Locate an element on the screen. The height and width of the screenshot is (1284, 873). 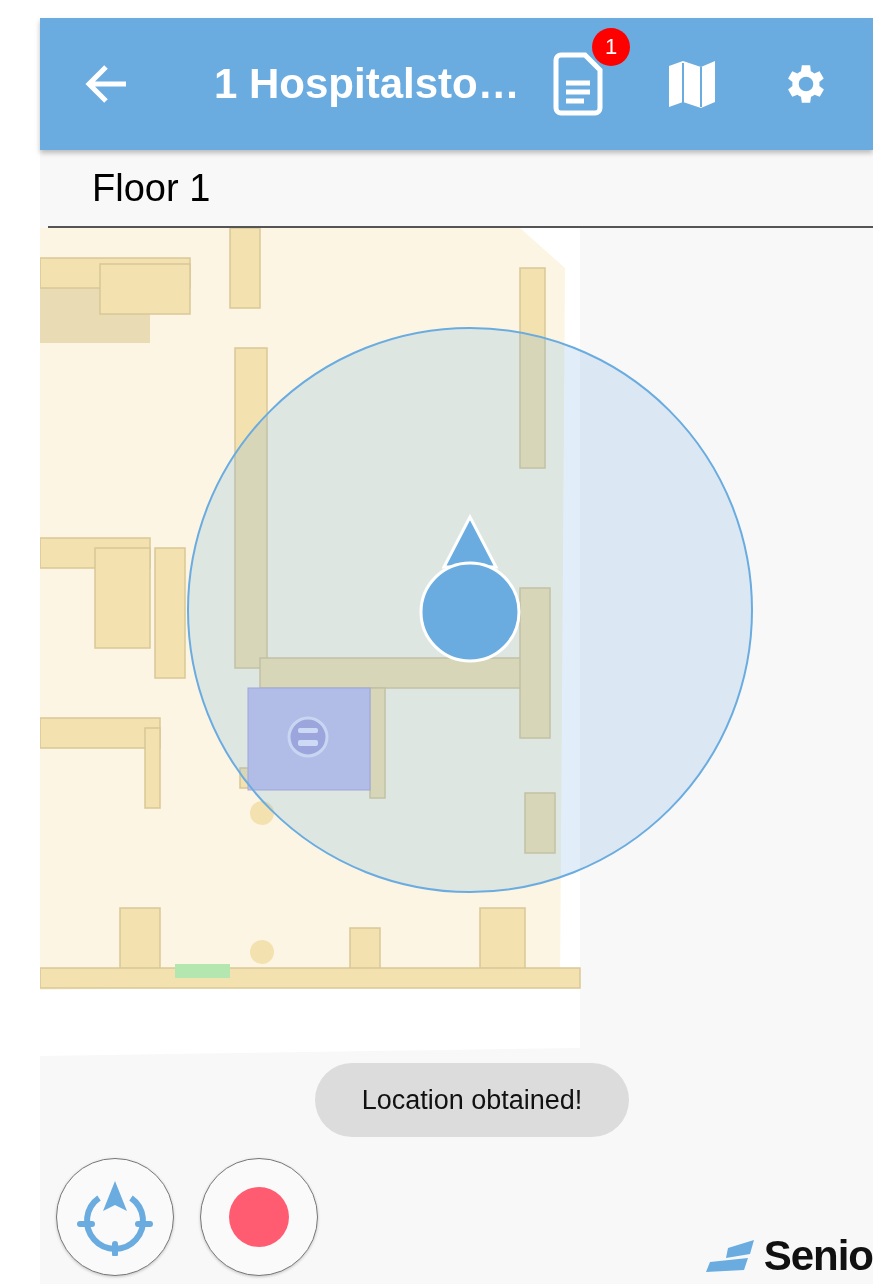
notification-badge: 1 is located at coordinates (611, 47).